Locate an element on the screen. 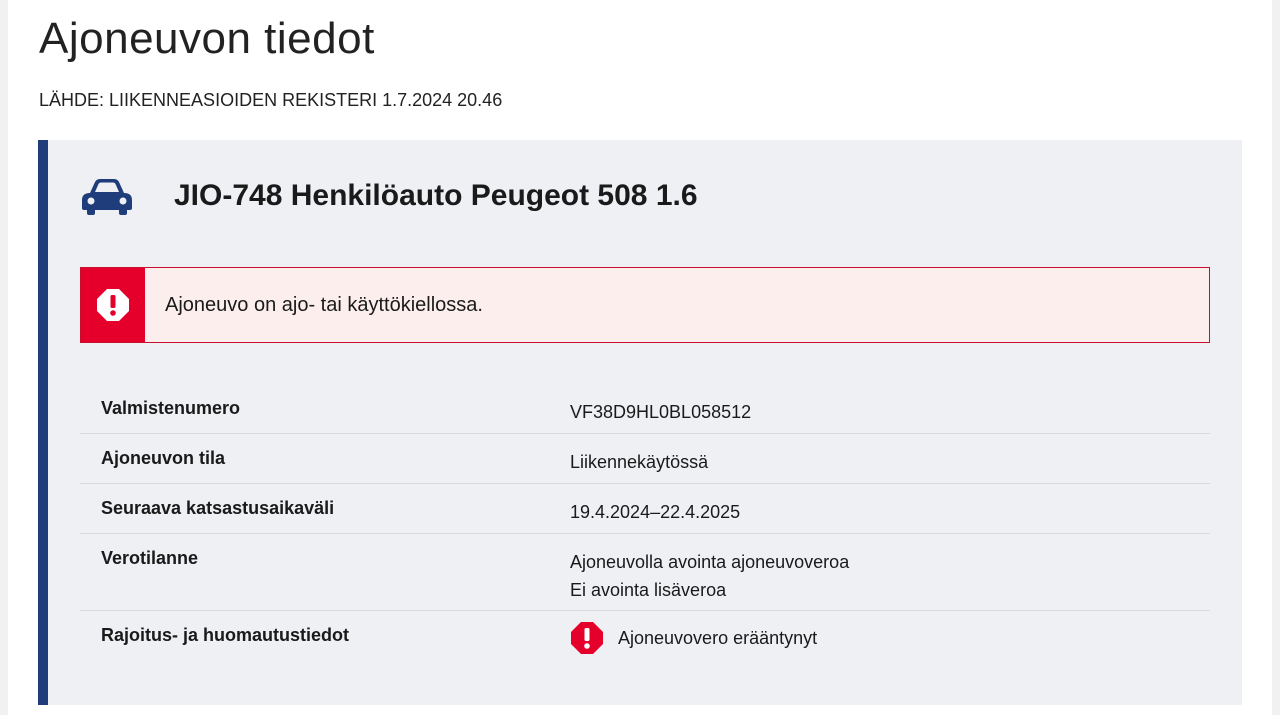  row-value-inspection: 19.4.2024–22.4.2025 is located at coordinates (655, 515).